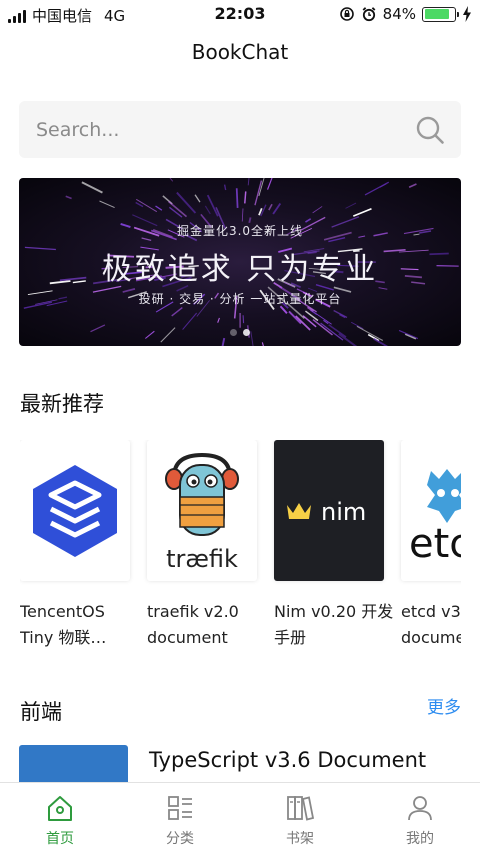 Image resolution: width=480 pixels, height=854 pixels. Describe the element at coordinates (60, 839) in the screenshot. I see `tab-home-label: 首页` at that location.